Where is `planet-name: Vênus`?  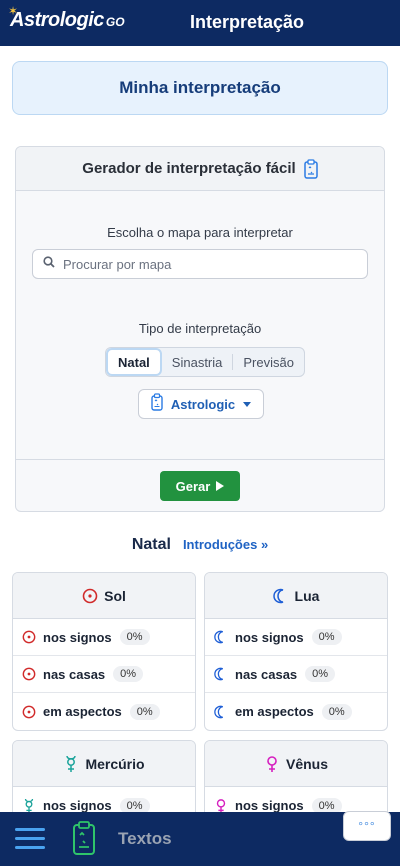 planet-name: Vênus is located at coordinates (306, 763).